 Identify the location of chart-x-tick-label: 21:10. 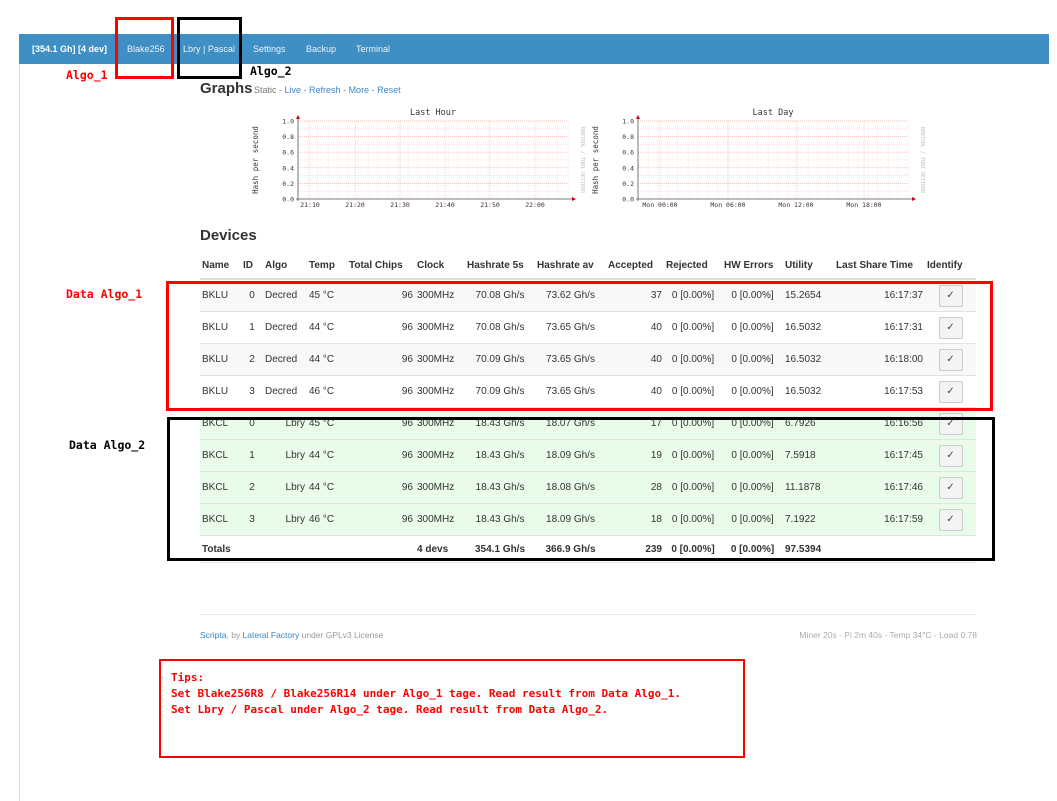
(310, 205).